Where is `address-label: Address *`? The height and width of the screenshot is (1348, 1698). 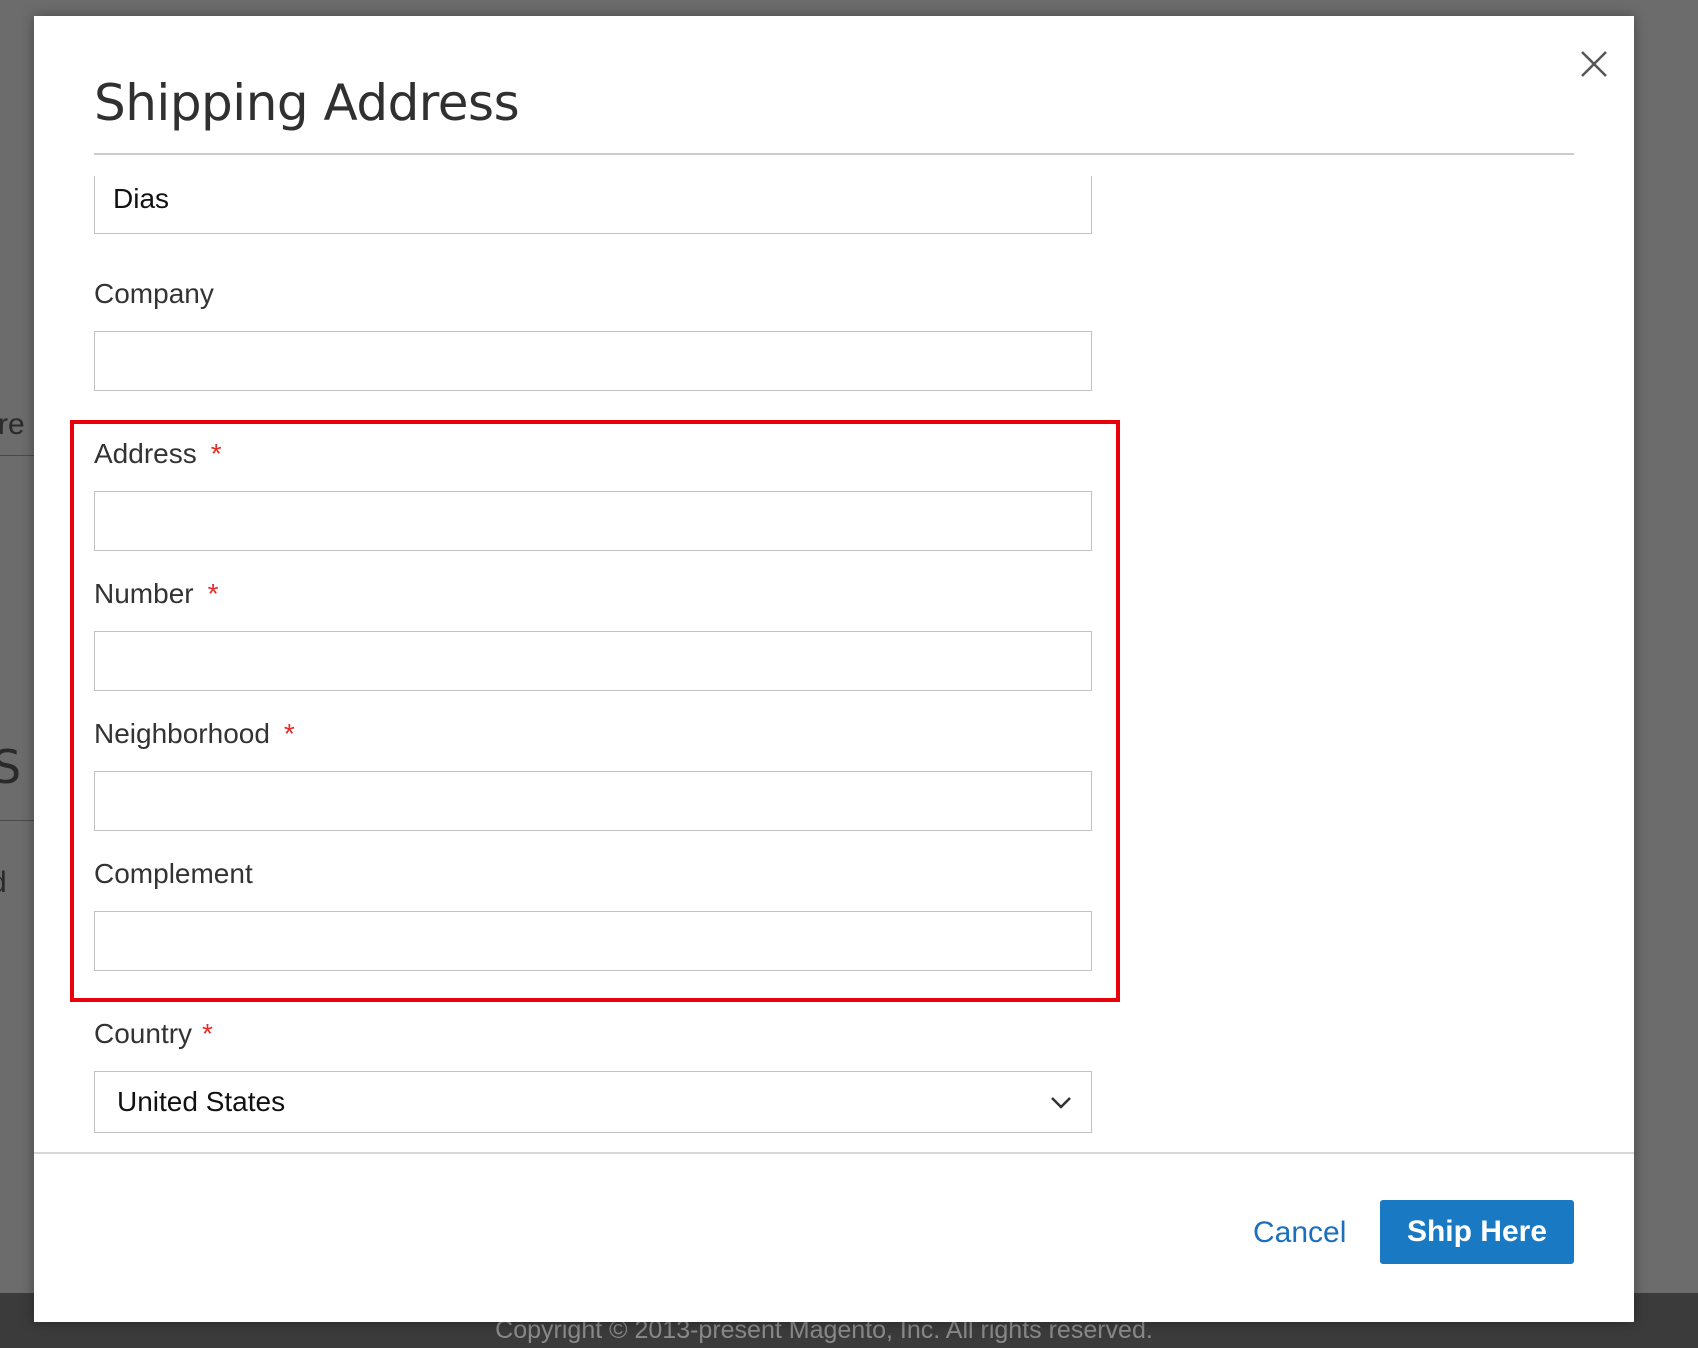
address-label: Address * is located at coordinates (158, 454).